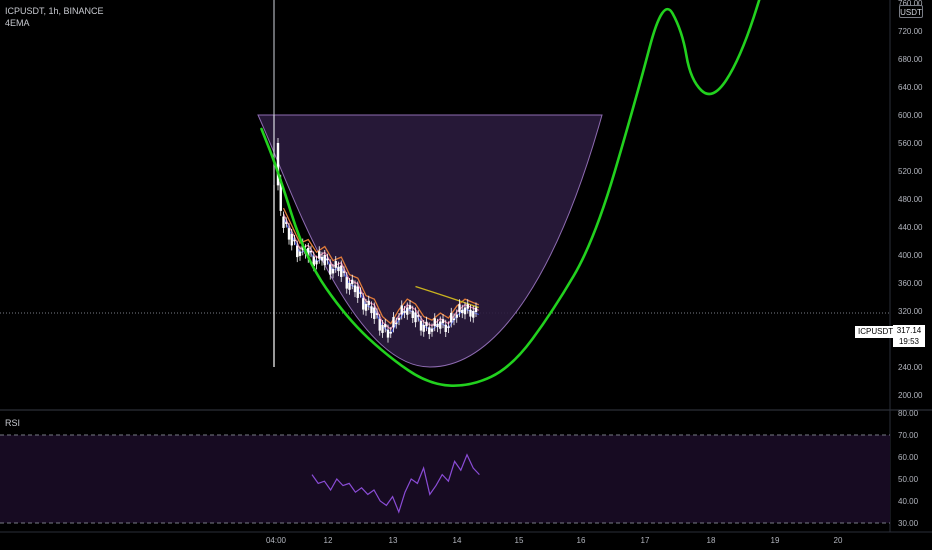 Image resolution: width=932 pixels, height=550 pixels. I want to click on time-tick-label: 04:00, so click(276, 540).